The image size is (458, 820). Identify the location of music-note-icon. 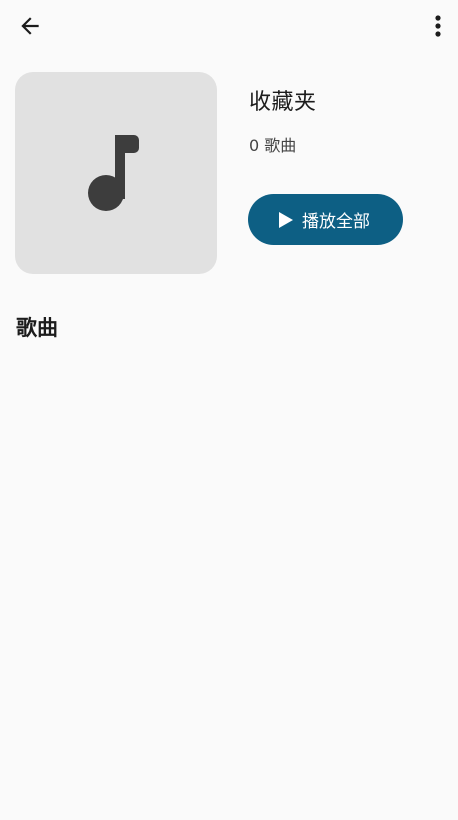
(116, 173).